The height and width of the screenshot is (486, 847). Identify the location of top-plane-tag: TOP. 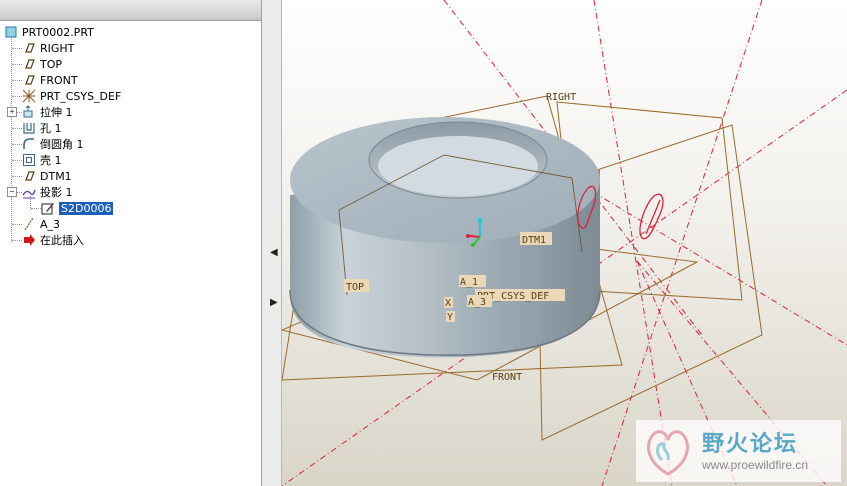
(356, 286).